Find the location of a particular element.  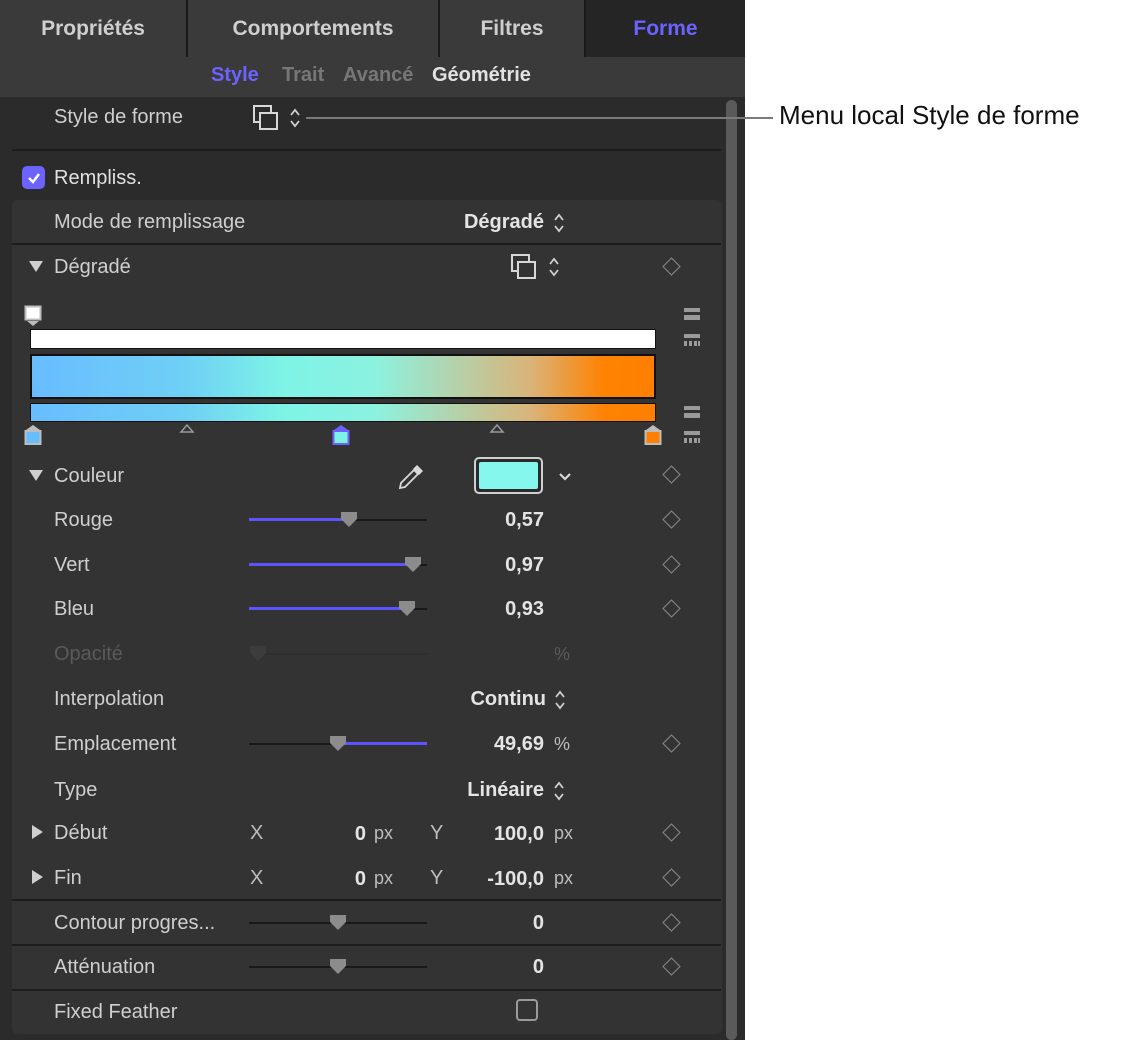

green-value: 0,97 is located at coordinates (492, 565).